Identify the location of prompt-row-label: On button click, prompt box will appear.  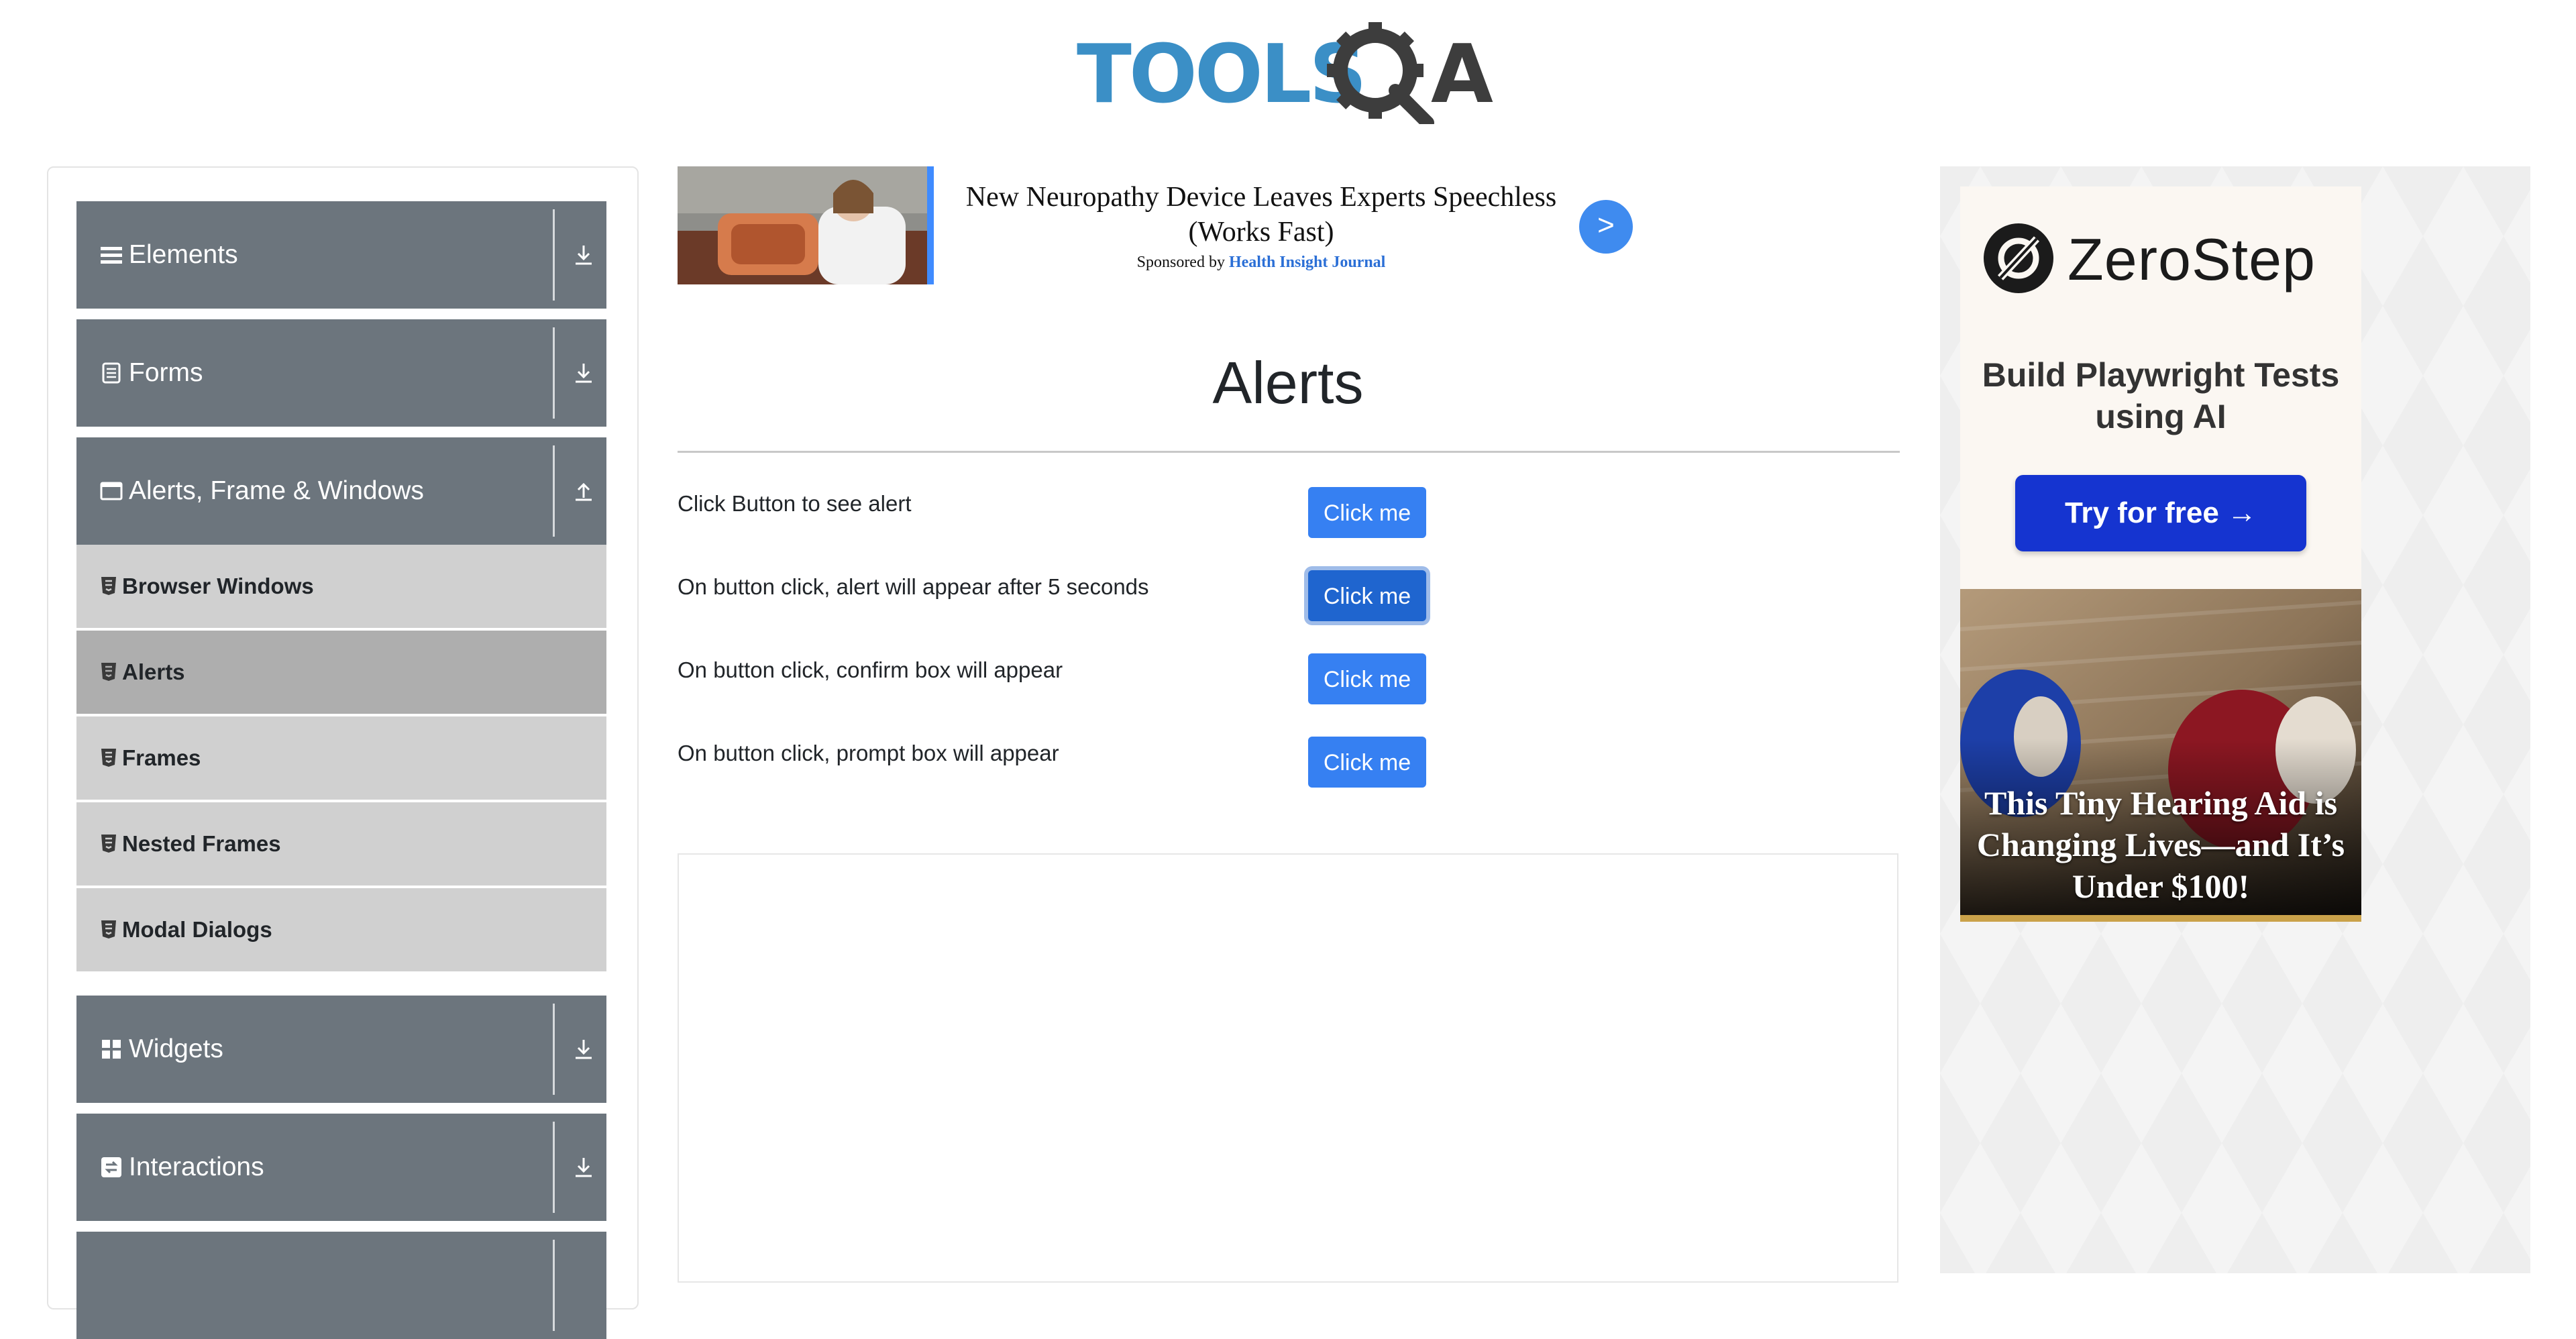
(868, 753).